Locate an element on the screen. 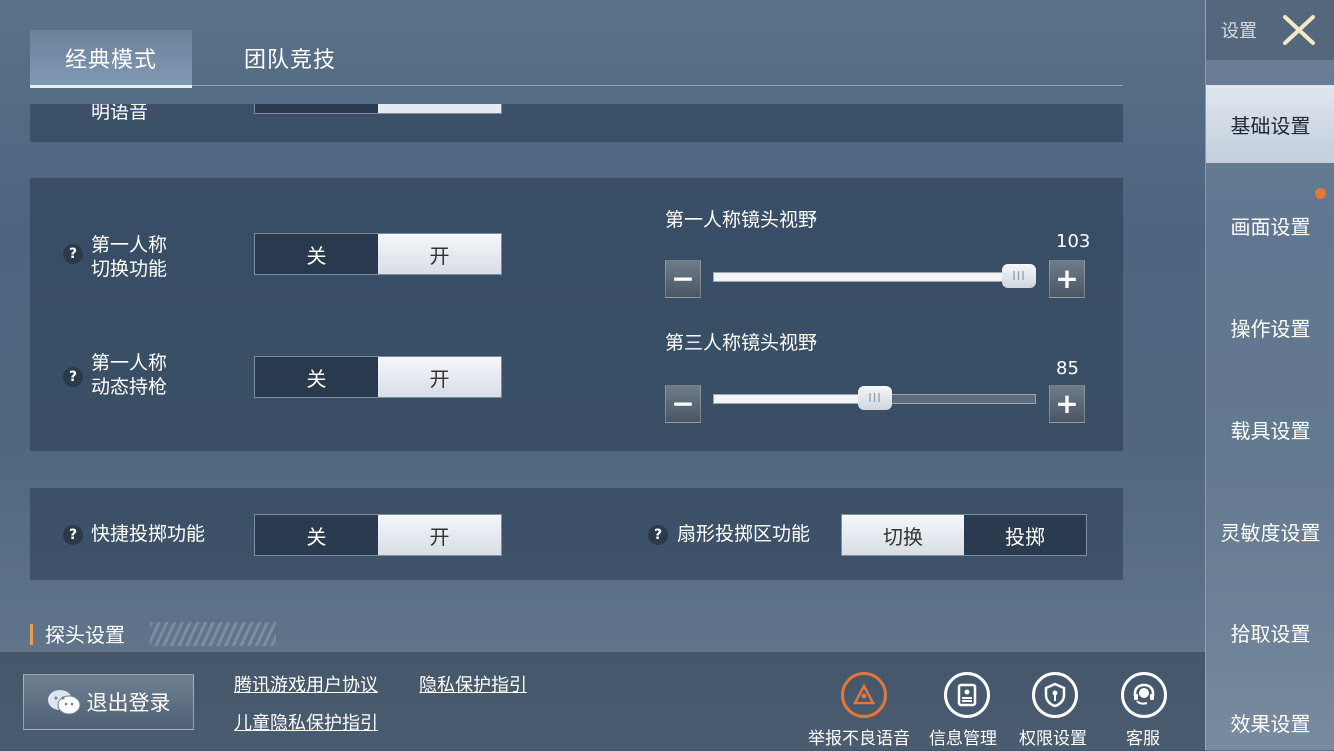  sidebar-item-graphics: 画面设置 is located at coordinates (1270, 225).